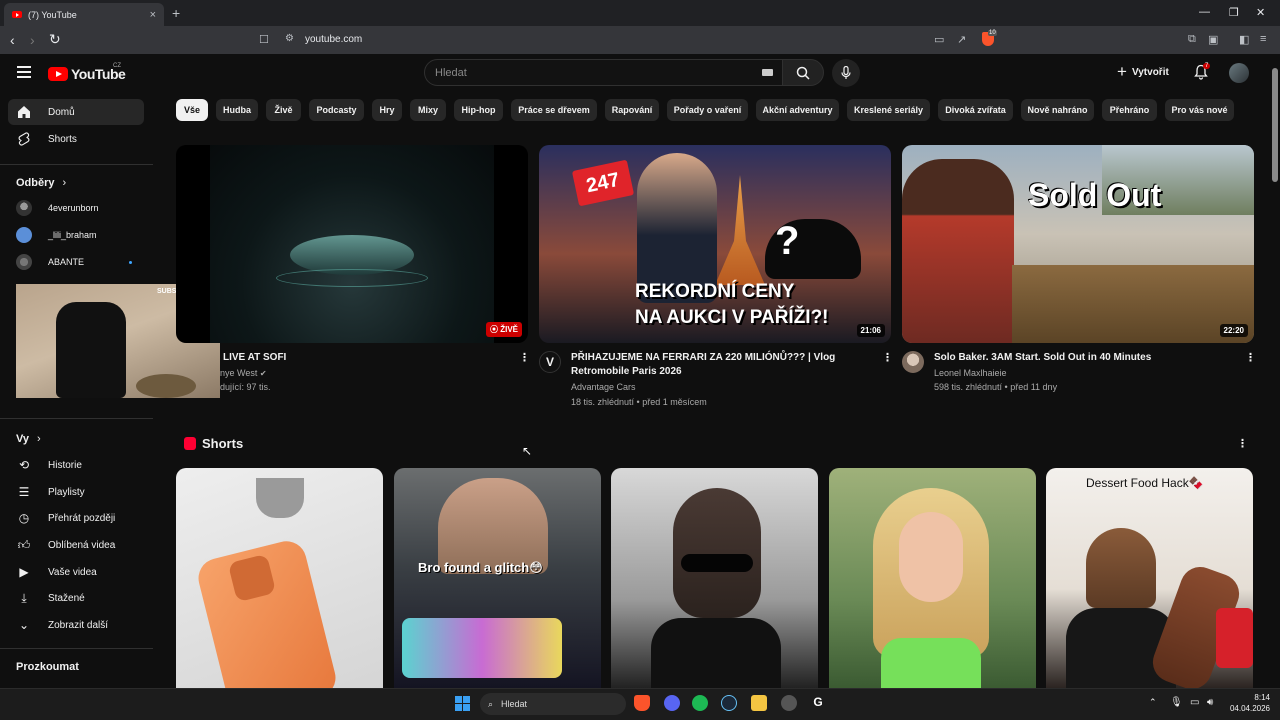  I want to click on sidebar-item-playlists: ☰ Playlisty, so click(76, 492).